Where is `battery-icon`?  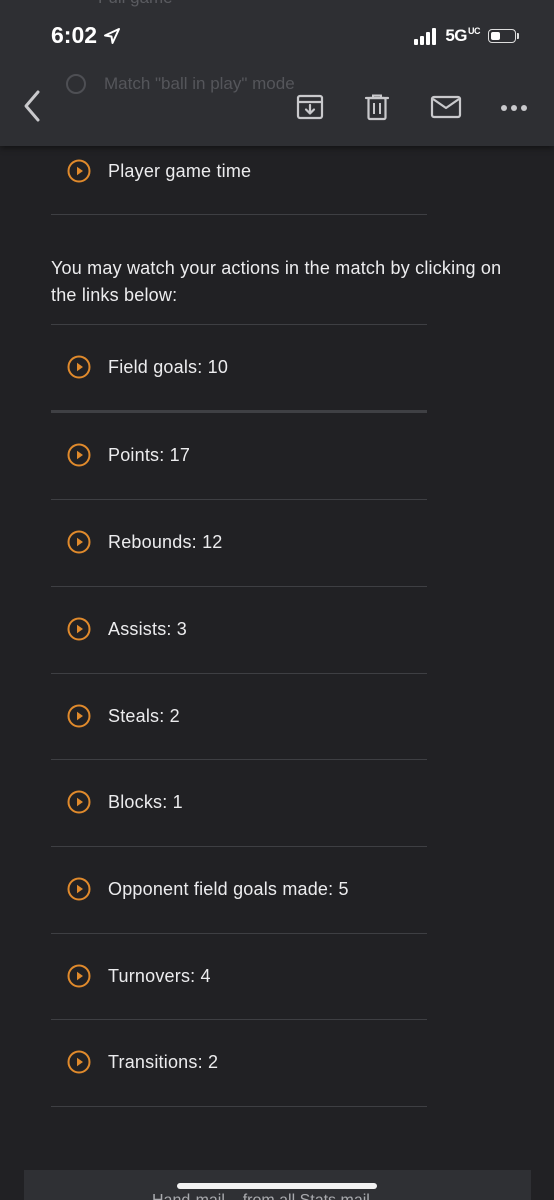
battery-icon is located at coordinates (503, 36).